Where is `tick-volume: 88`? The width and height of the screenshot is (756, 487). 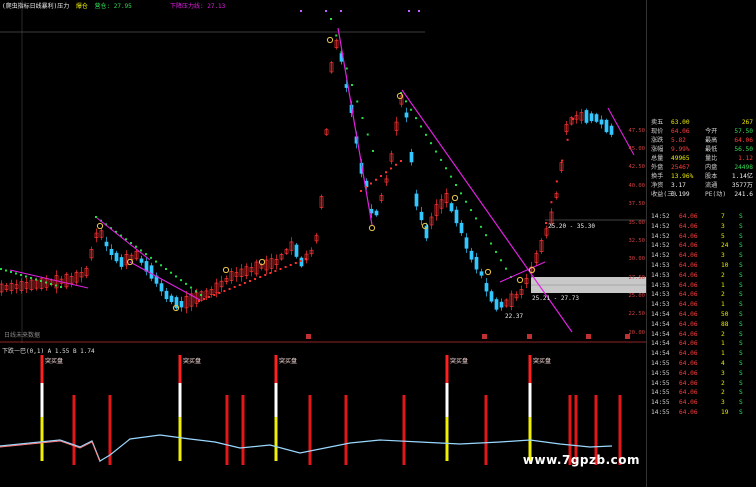 tick-volume: 88 is located at coordinates (725, 324).